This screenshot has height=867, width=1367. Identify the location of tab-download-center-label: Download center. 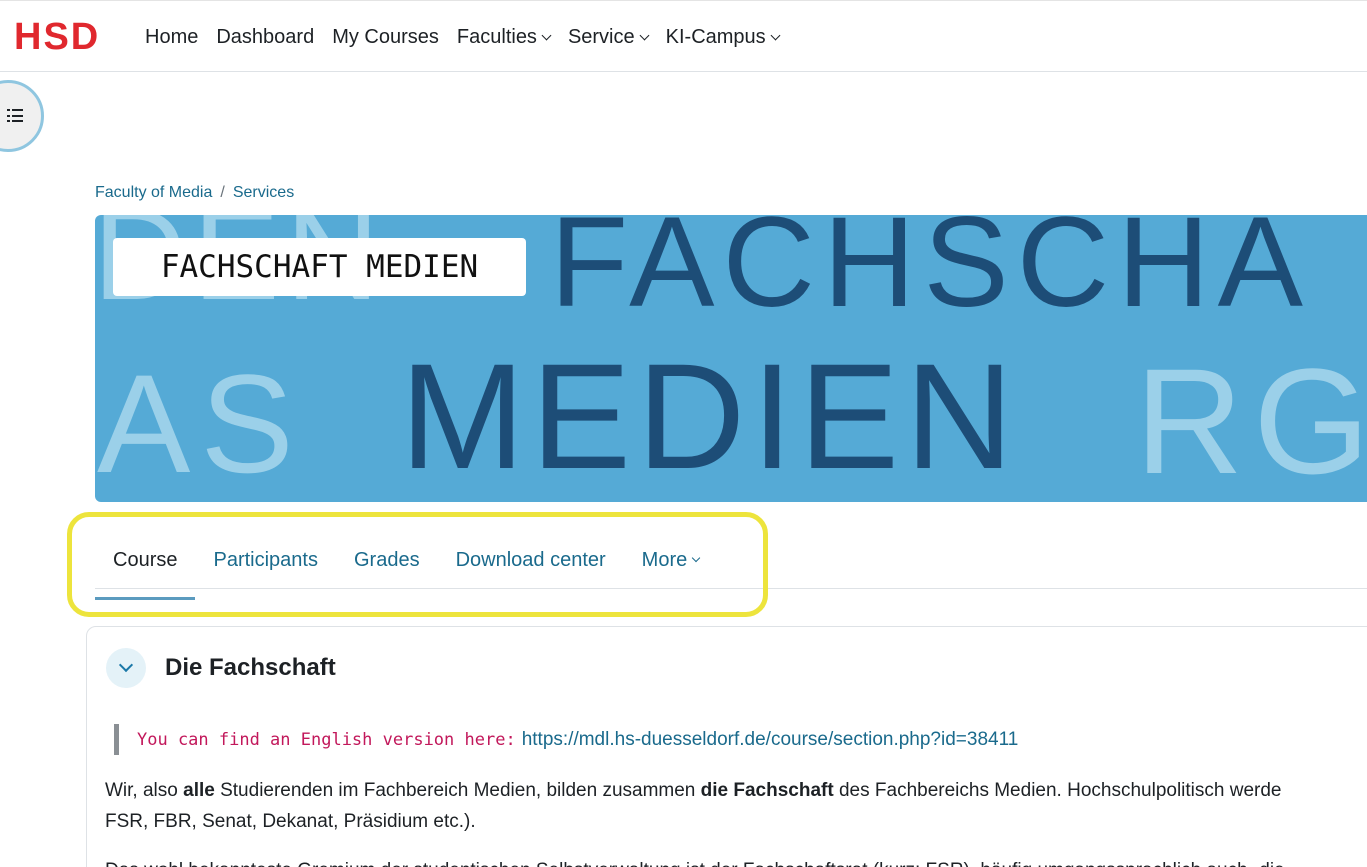
(530, 559).